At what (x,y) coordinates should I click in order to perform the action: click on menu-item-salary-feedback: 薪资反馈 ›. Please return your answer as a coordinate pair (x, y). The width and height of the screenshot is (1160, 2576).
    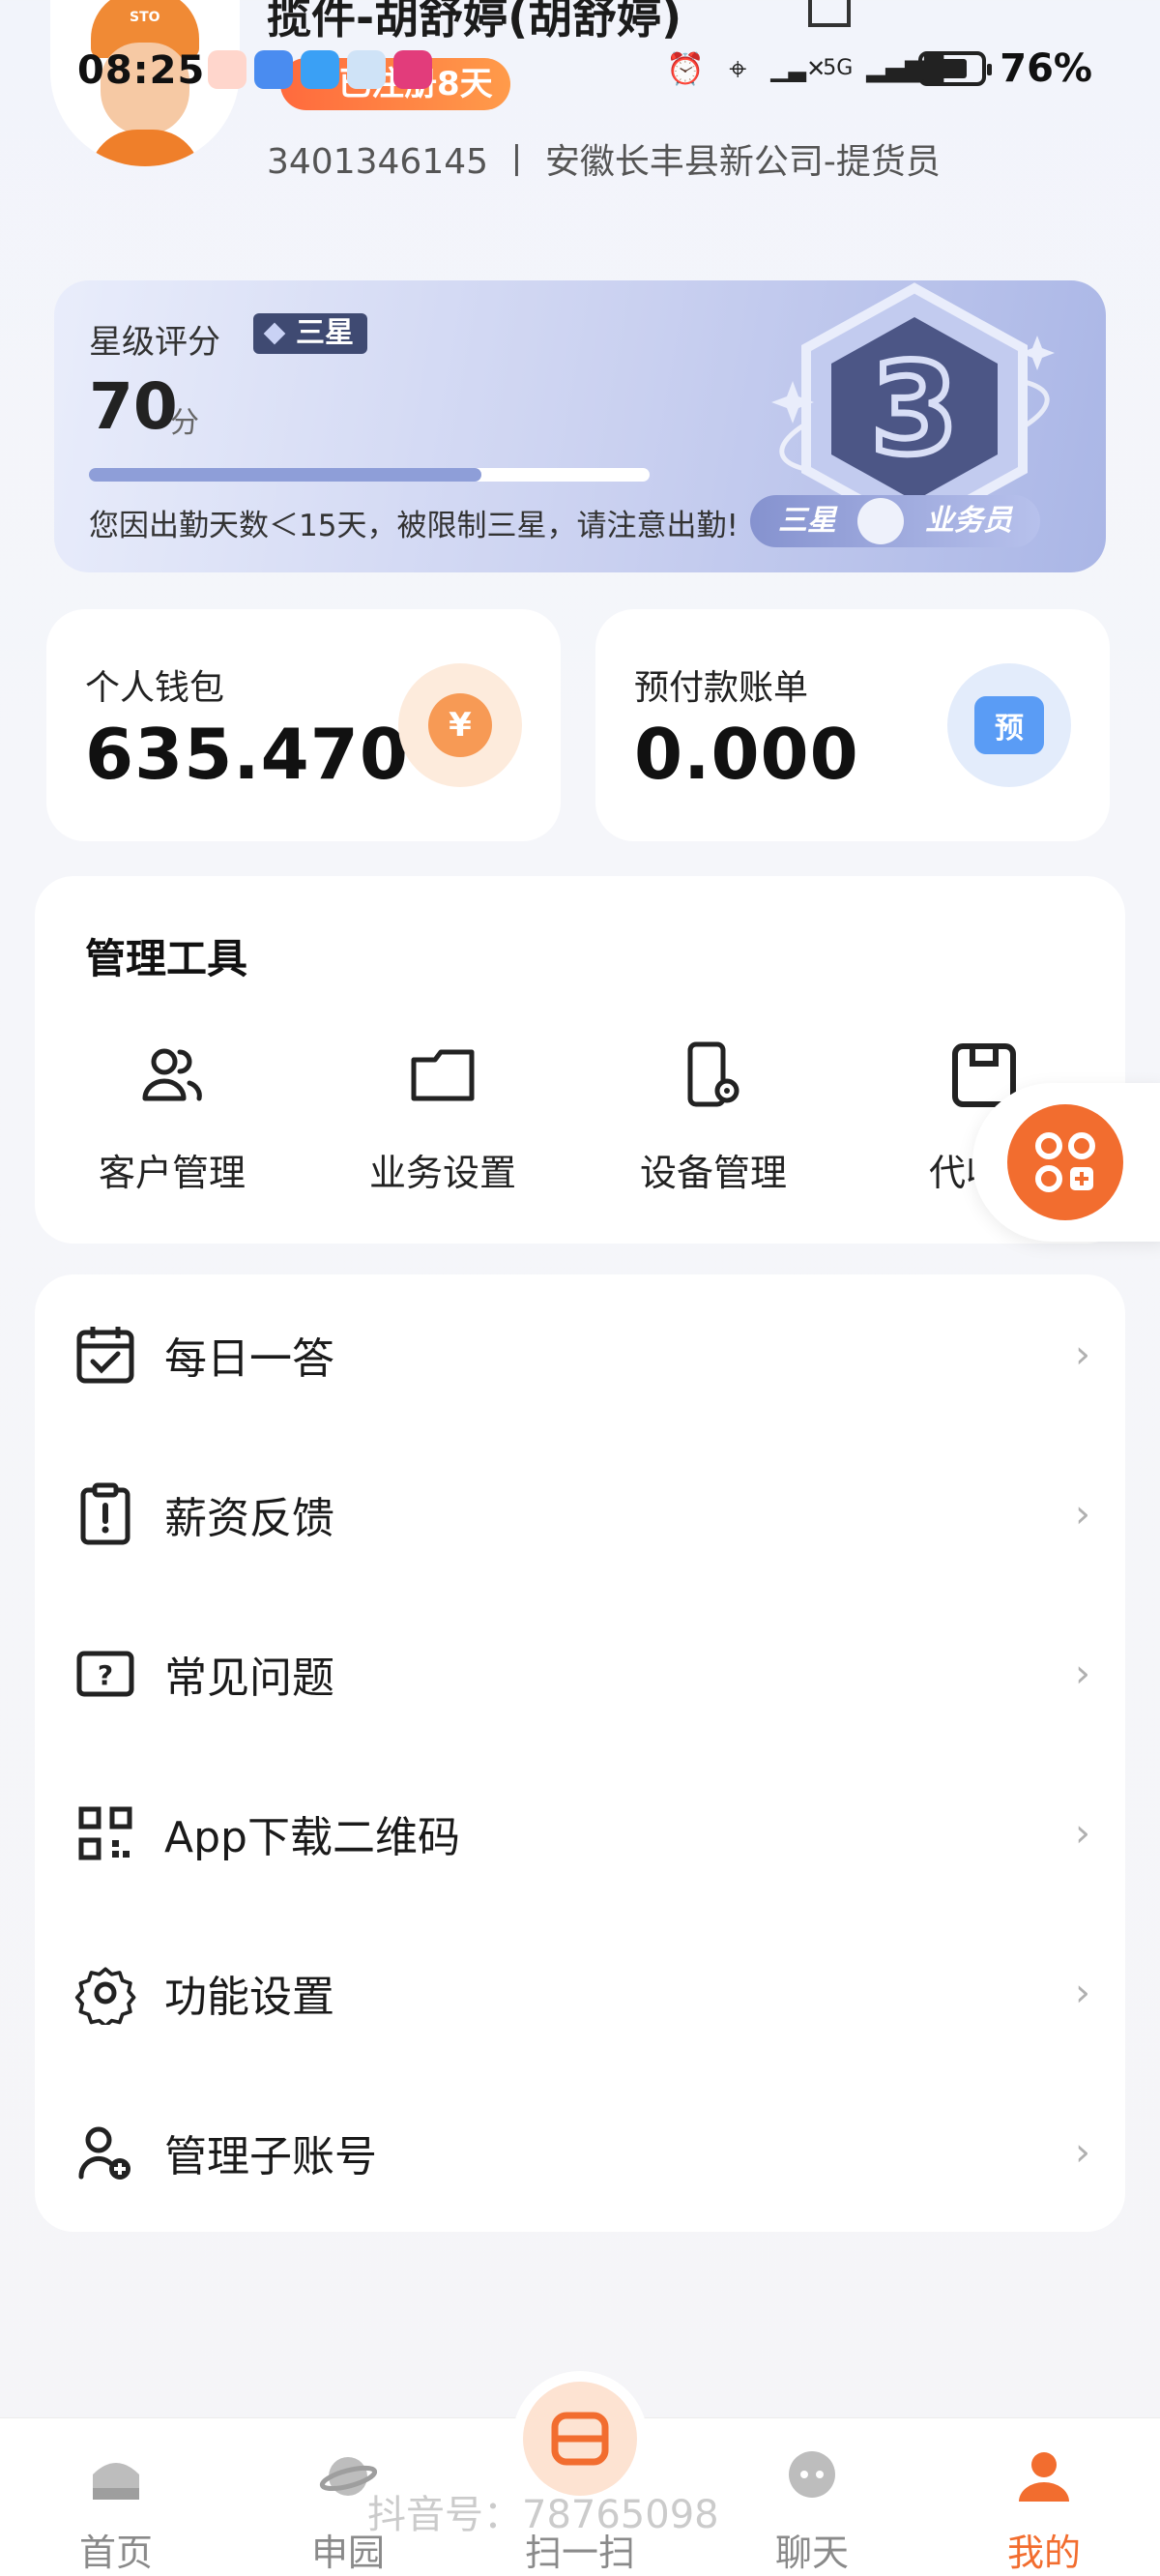
    Looking at the image, I should click on (580, 1514).